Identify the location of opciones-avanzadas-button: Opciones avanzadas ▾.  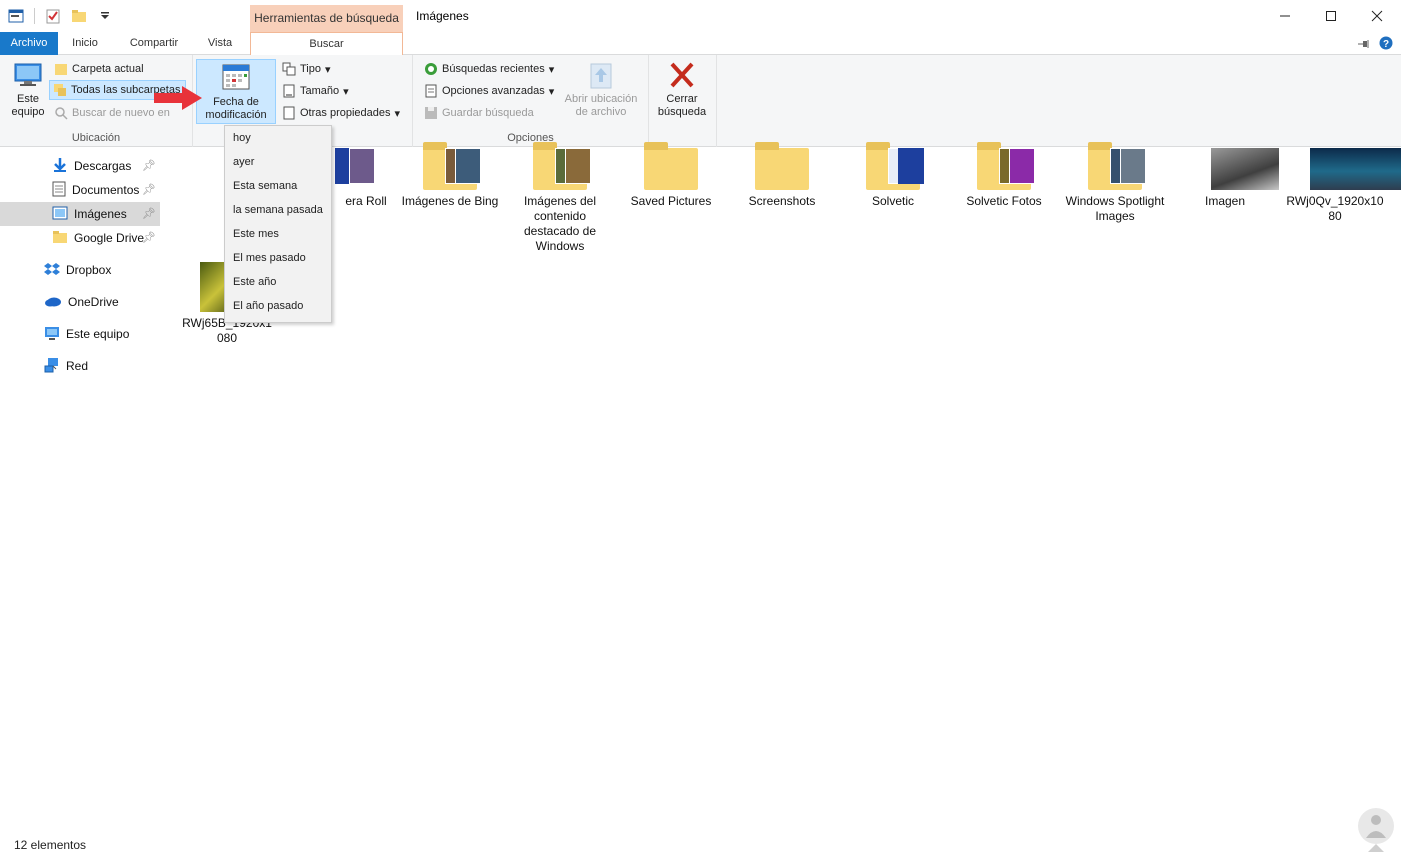
(489, 91).